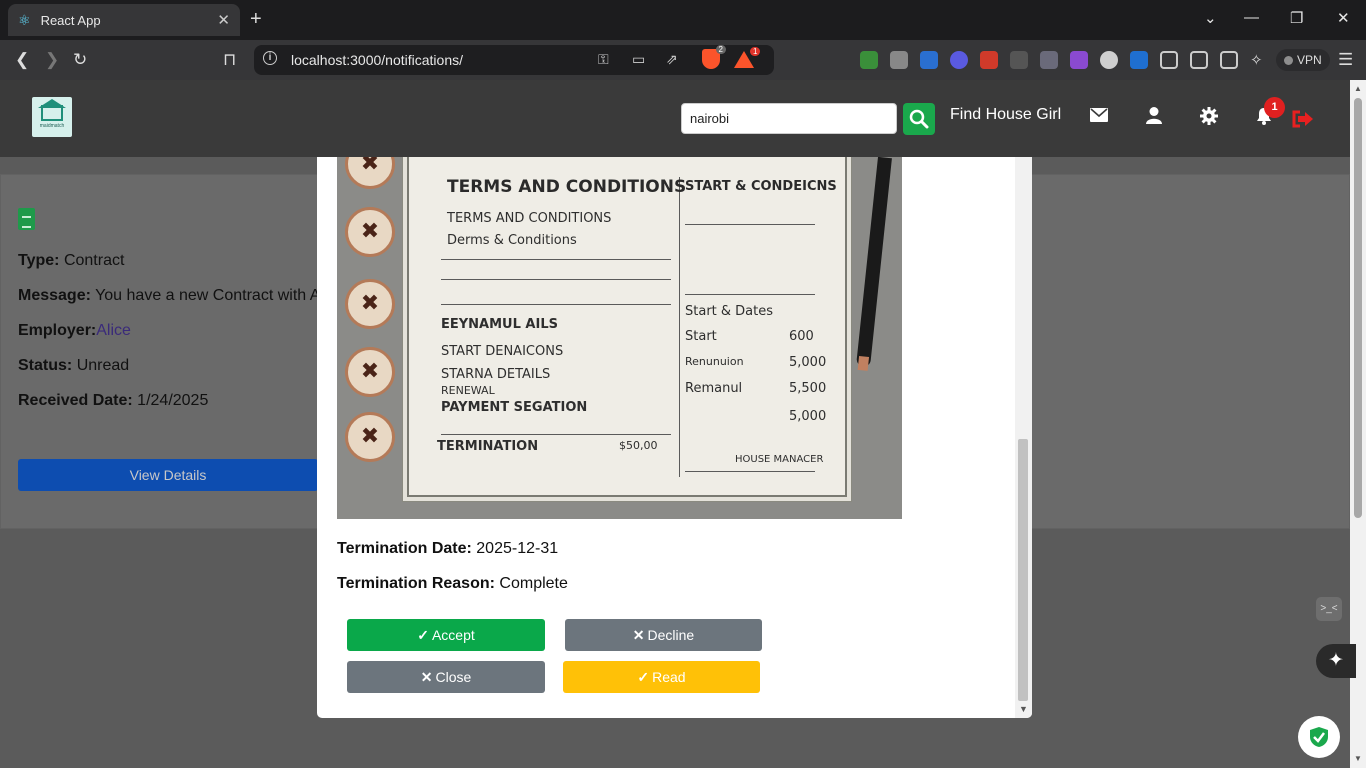 Image resolution: width=1366 pixels, height=768 pixels. Describe the element at coordinates (209, 295) in the screenshot. I see `message-value: You have a new Contract with Al` at that location.